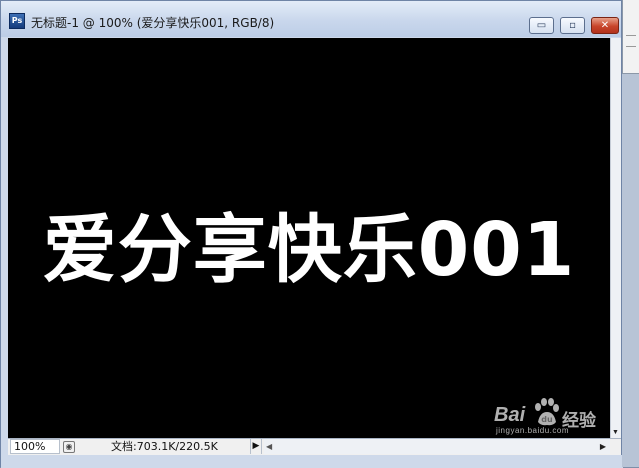 The image size is (639, 468). What do you see at coordinates (630, 270) in the screenshot?
I see `workspace-background` at bounding box center [630, 270].